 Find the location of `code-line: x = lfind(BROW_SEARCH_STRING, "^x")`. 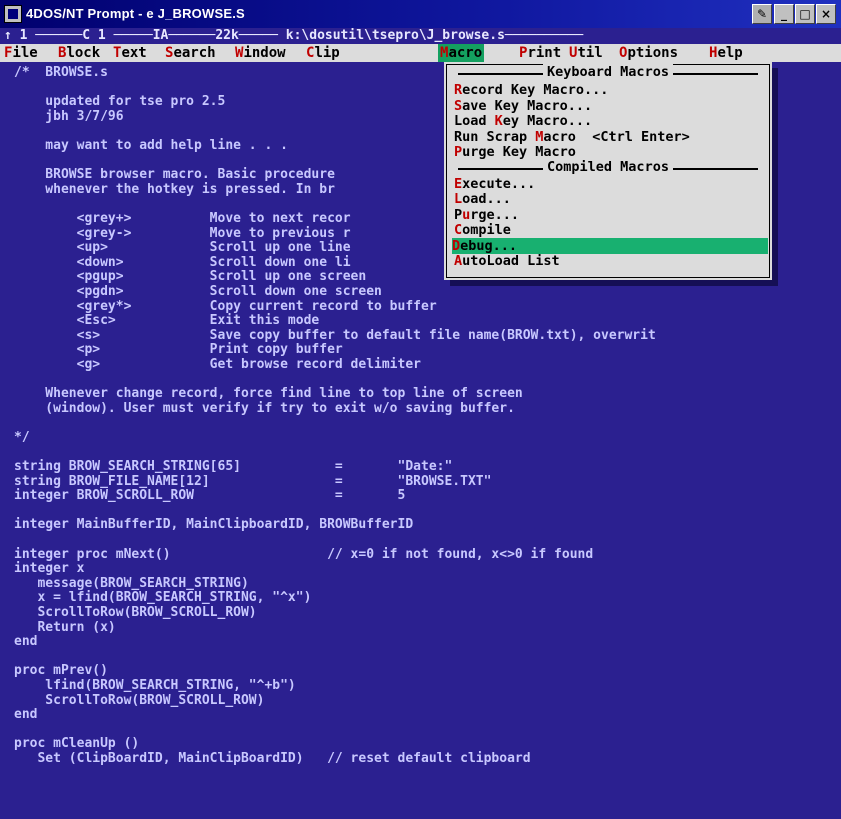

code-line: x = lfind(BROW_SEARCH_STRING, "^x") is located at coordinates (163, 598).